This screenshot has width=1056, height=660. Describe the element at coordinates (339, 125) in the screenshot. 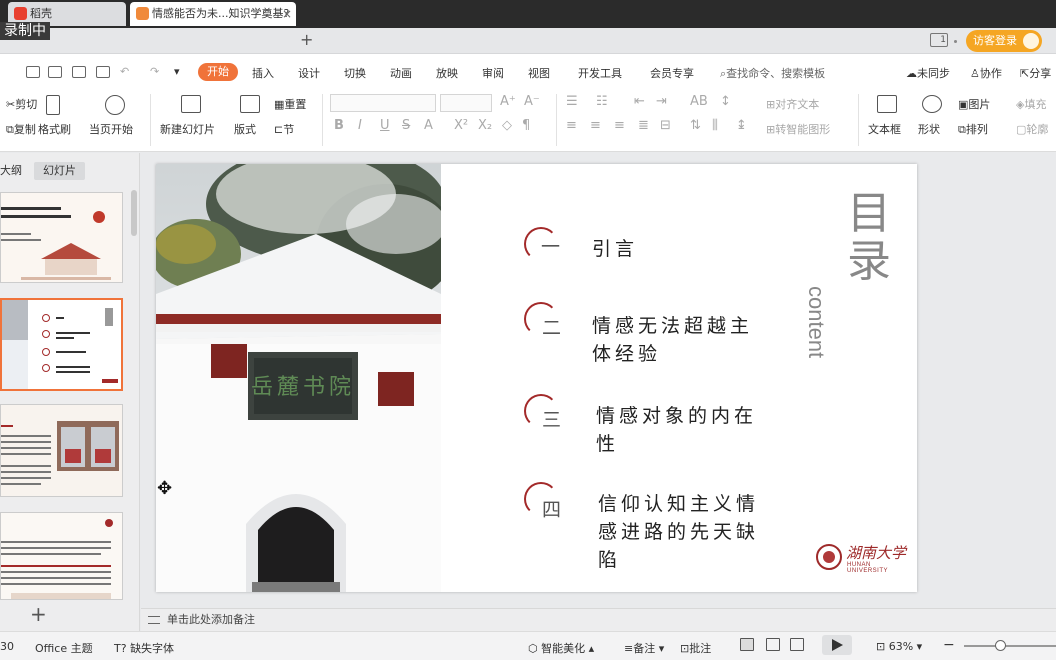

I see `bold-icon: B` at that location.